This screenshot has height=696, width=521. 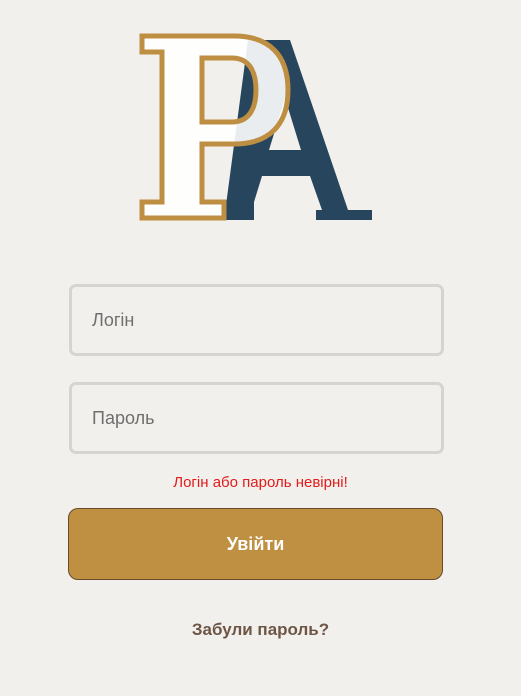 I want to click on pa-monogram-logo, so click(x=255, y=127).